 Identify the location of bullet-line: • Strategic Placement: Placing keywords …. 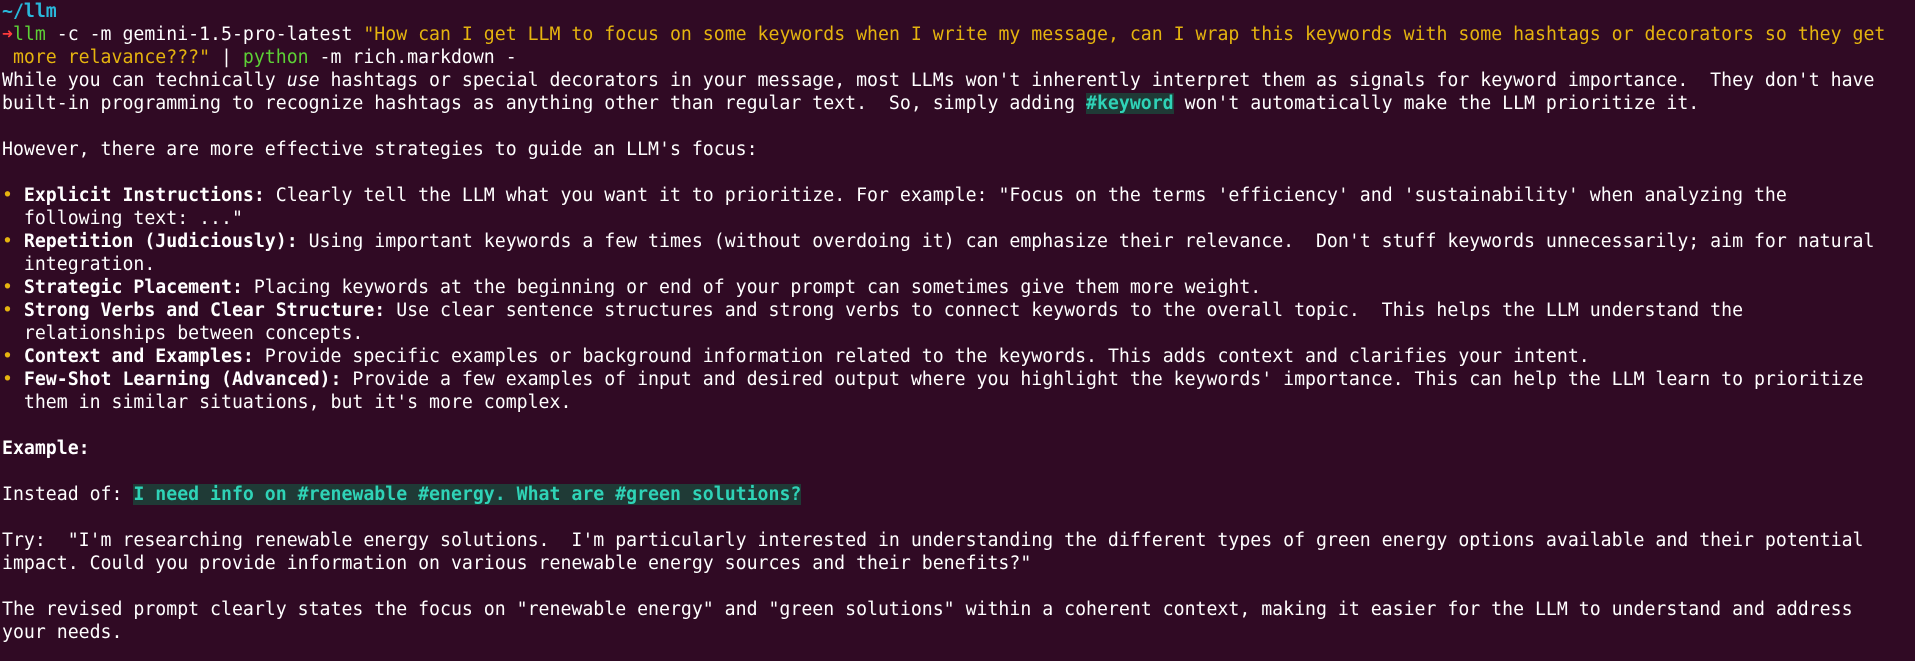
(958, 287).